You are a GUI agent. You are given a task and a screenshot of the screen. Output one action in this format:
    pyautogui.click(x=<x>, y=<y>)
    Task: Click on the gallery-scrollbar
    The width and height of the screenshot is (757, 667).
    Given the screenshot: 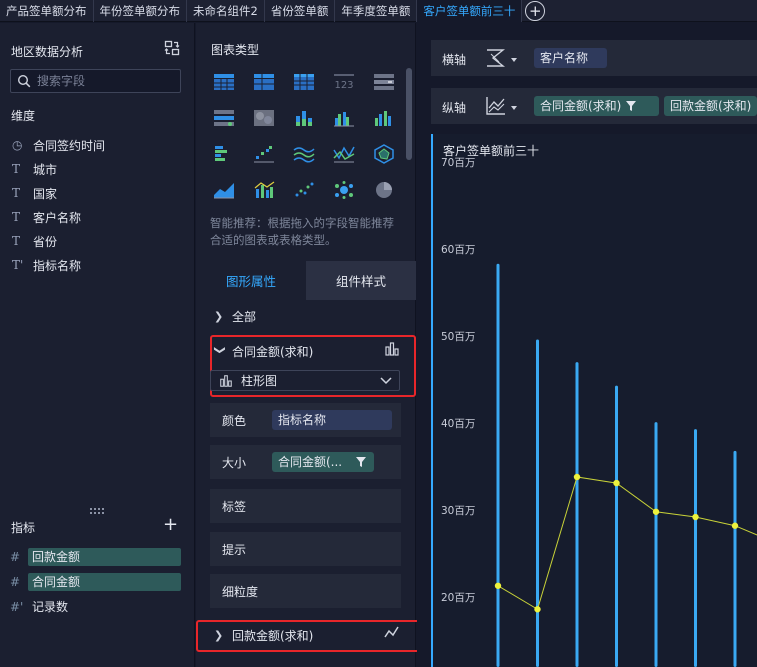 What is the action you would take?
    pyautogui.click(x=409, y=114)
    